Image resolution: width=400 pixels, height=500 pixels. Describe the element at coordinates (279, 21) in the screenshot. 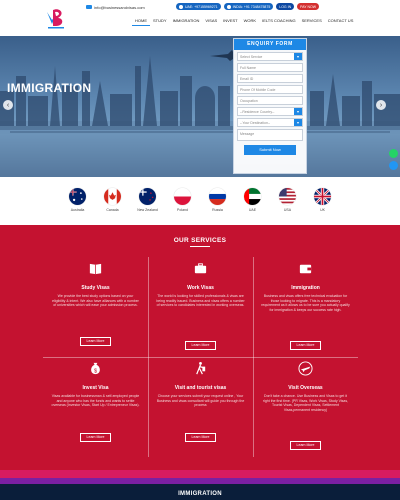

I see `nav-item-ielts-coaching: IELTS COACHING` at that location.